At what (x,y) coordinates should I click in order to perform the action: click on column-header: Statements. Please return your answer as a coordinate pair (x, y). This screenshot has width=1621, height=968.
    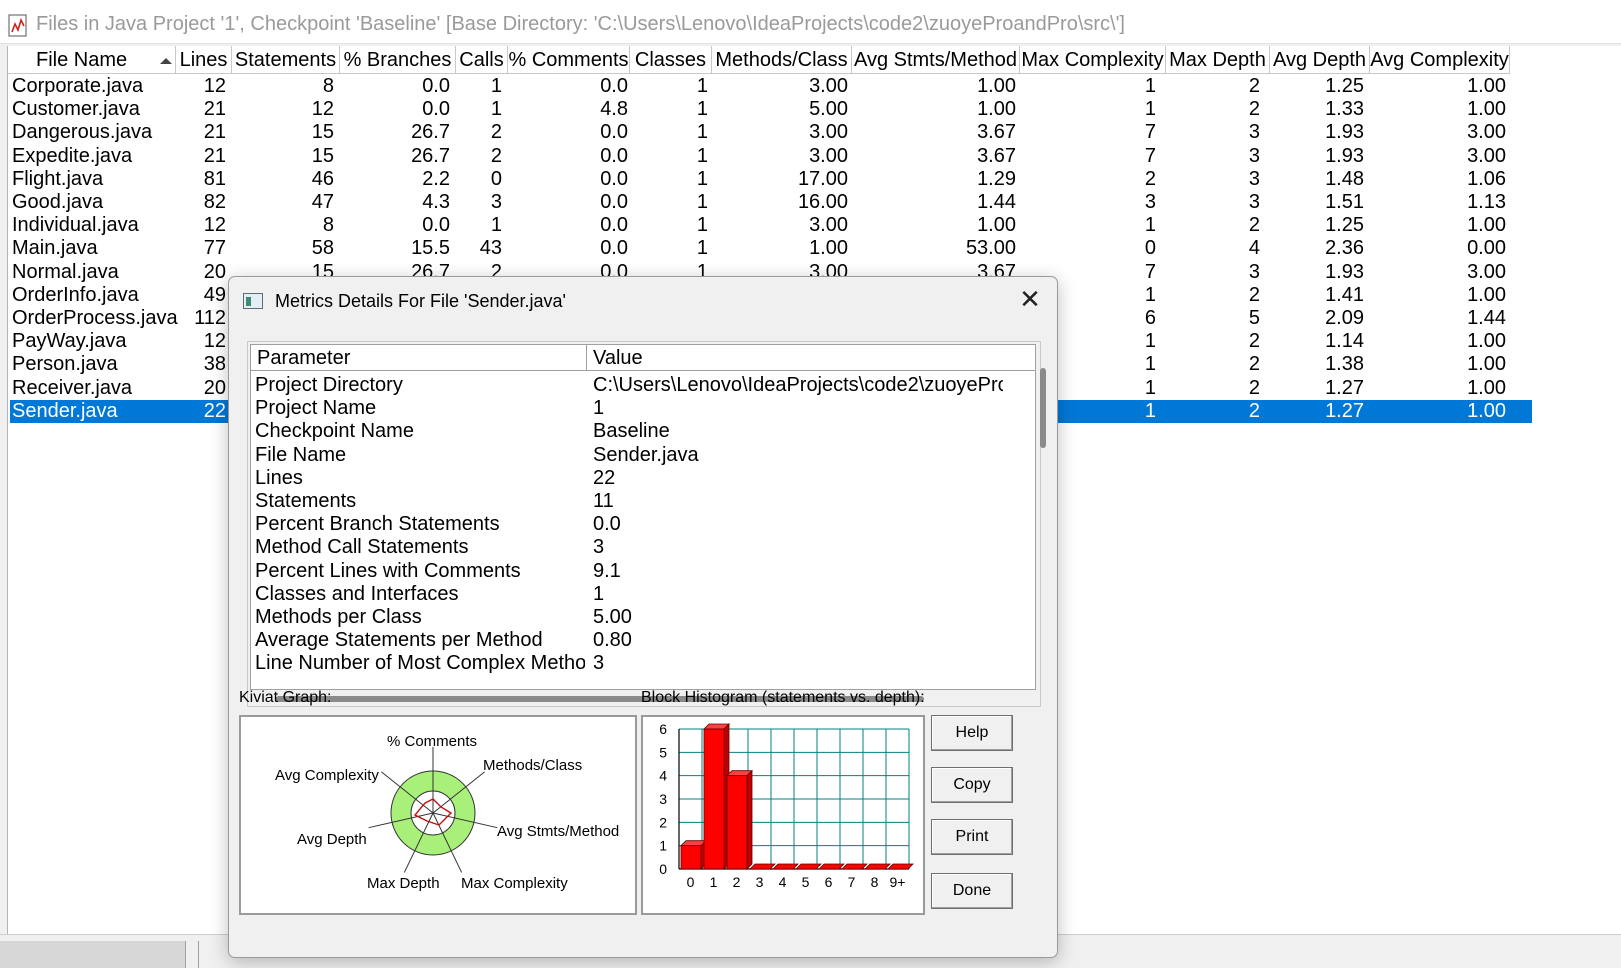
    Looking at the image, I should click on (286, 60).